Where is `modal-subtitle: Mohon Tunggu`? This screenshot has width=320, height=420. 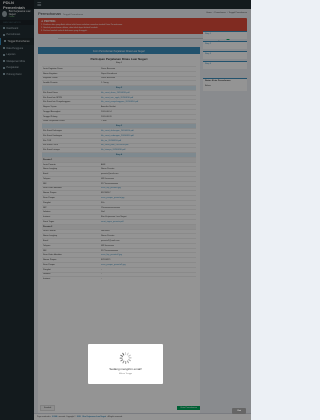
modal-subtitle: Mohon Tunggu is located at coordinates (125, 373).